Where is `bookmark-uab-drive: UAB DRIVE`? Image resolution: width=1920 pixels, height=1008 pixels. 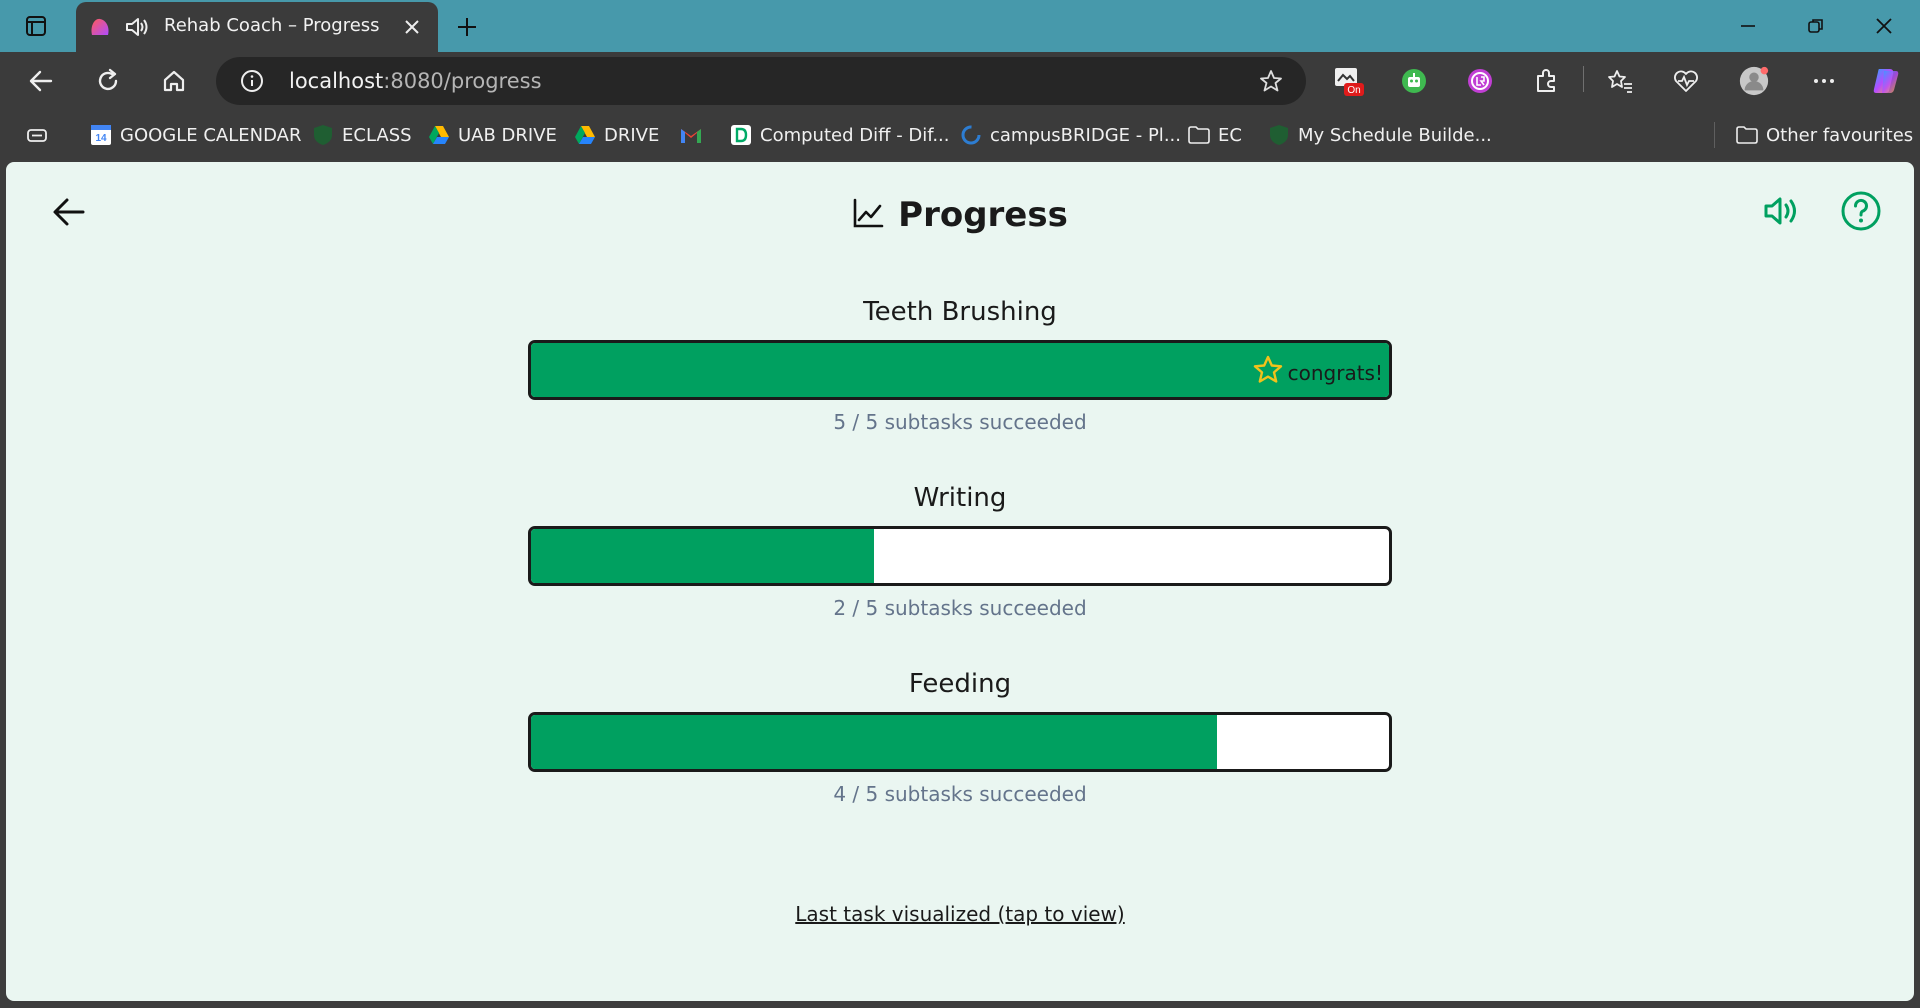
bookmark-uab-drive: UAB DRIVE is located at coordinates (492, 135).